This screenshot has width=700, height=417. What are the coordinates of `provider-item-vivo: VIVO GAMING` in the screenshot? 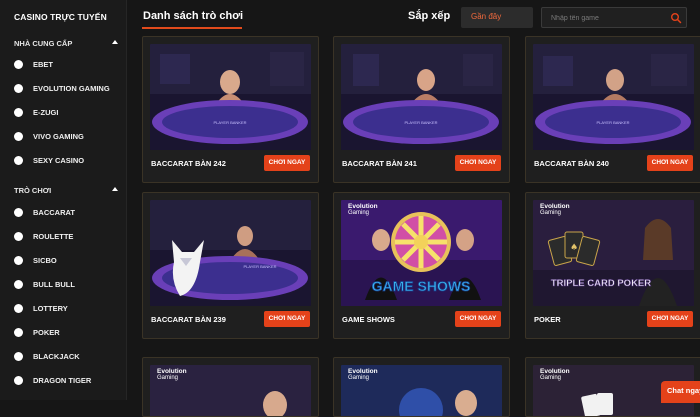 It's located at (49, 136).